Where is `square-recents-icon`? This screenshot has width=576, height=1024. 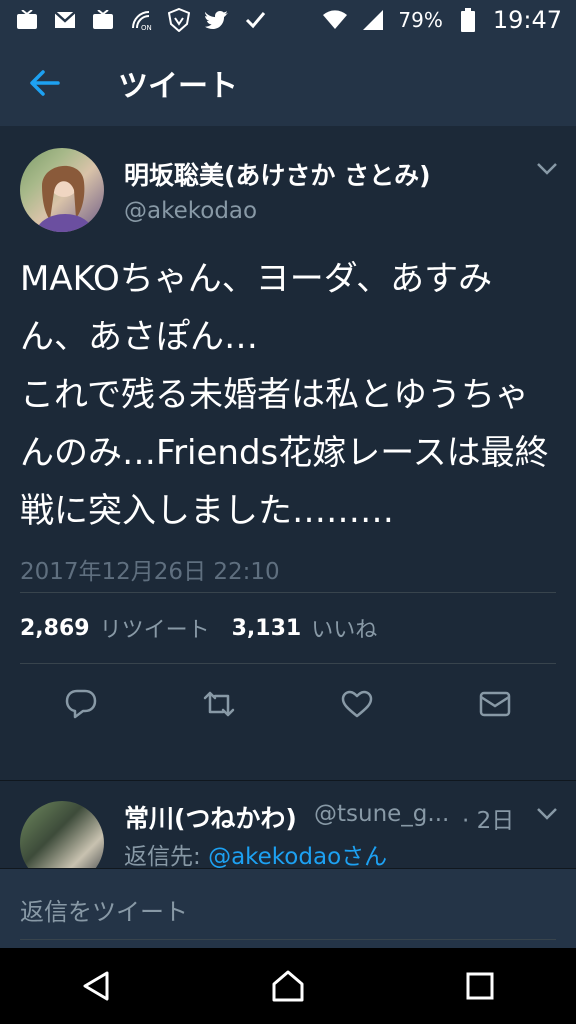
square-recents-icon is located at coordinates (480, 986).